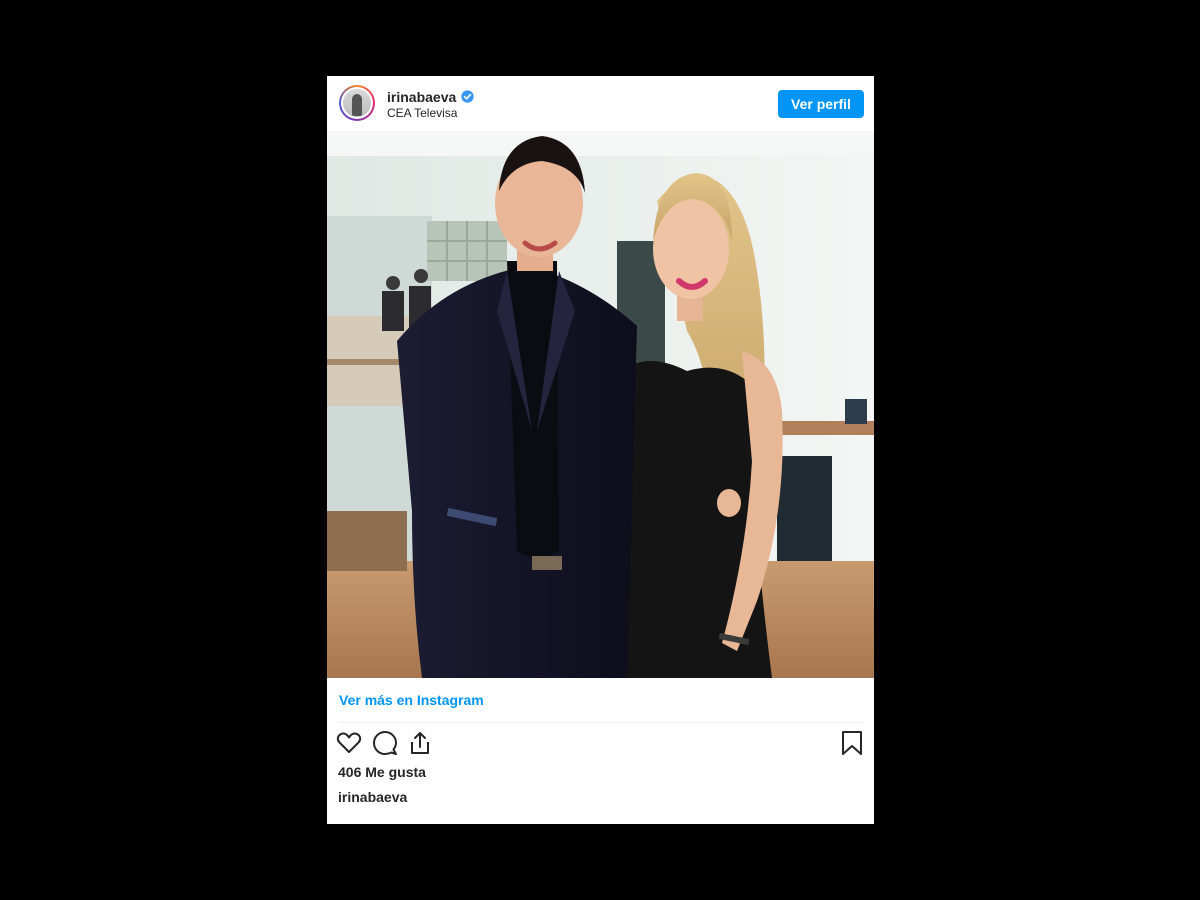 The image size is (1200, 900). What do you see at coordinates (385, 743) in the screenshot?
I see `comment-icon` at bounding box center [385, 743].